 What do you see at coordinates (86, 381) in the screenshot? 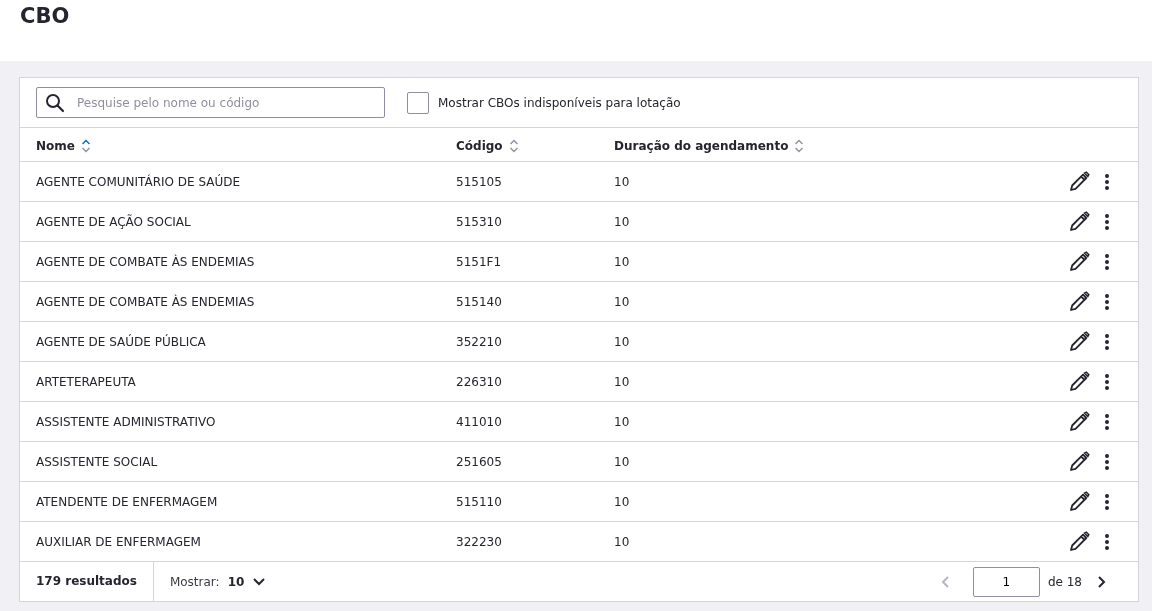
I see `table-cell-text: ARTETERAPEUTA` at bounding box center [86, 381].